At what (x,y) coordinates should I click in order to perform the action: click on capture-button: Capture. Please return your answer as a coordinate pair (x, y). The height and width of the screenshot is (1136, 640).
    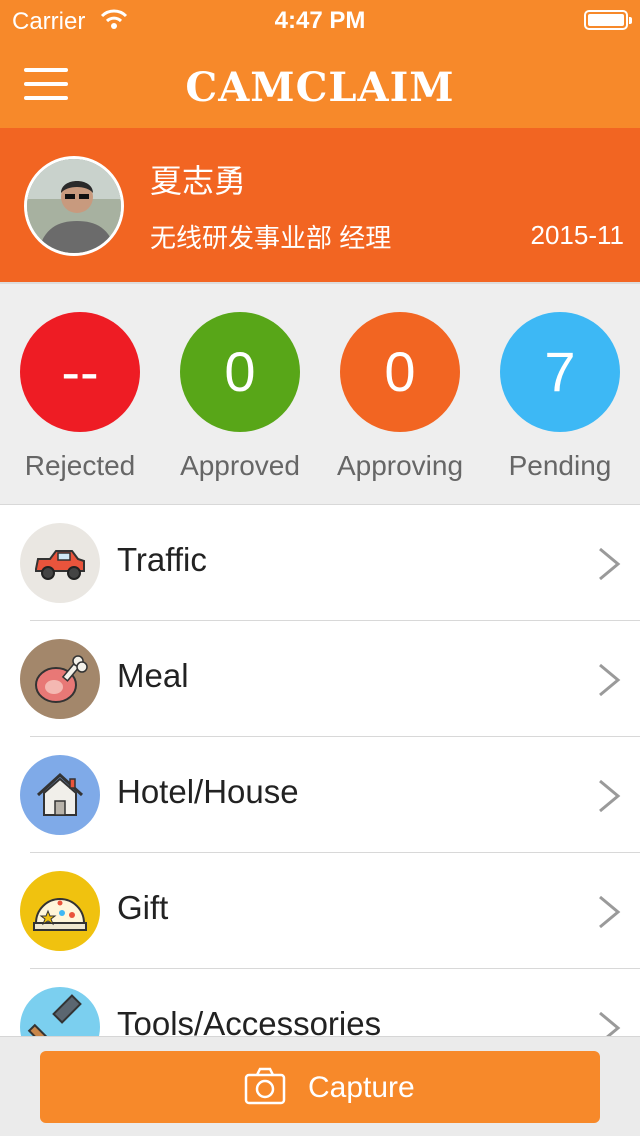
    Looking at the image, I should click on (320, 1087).